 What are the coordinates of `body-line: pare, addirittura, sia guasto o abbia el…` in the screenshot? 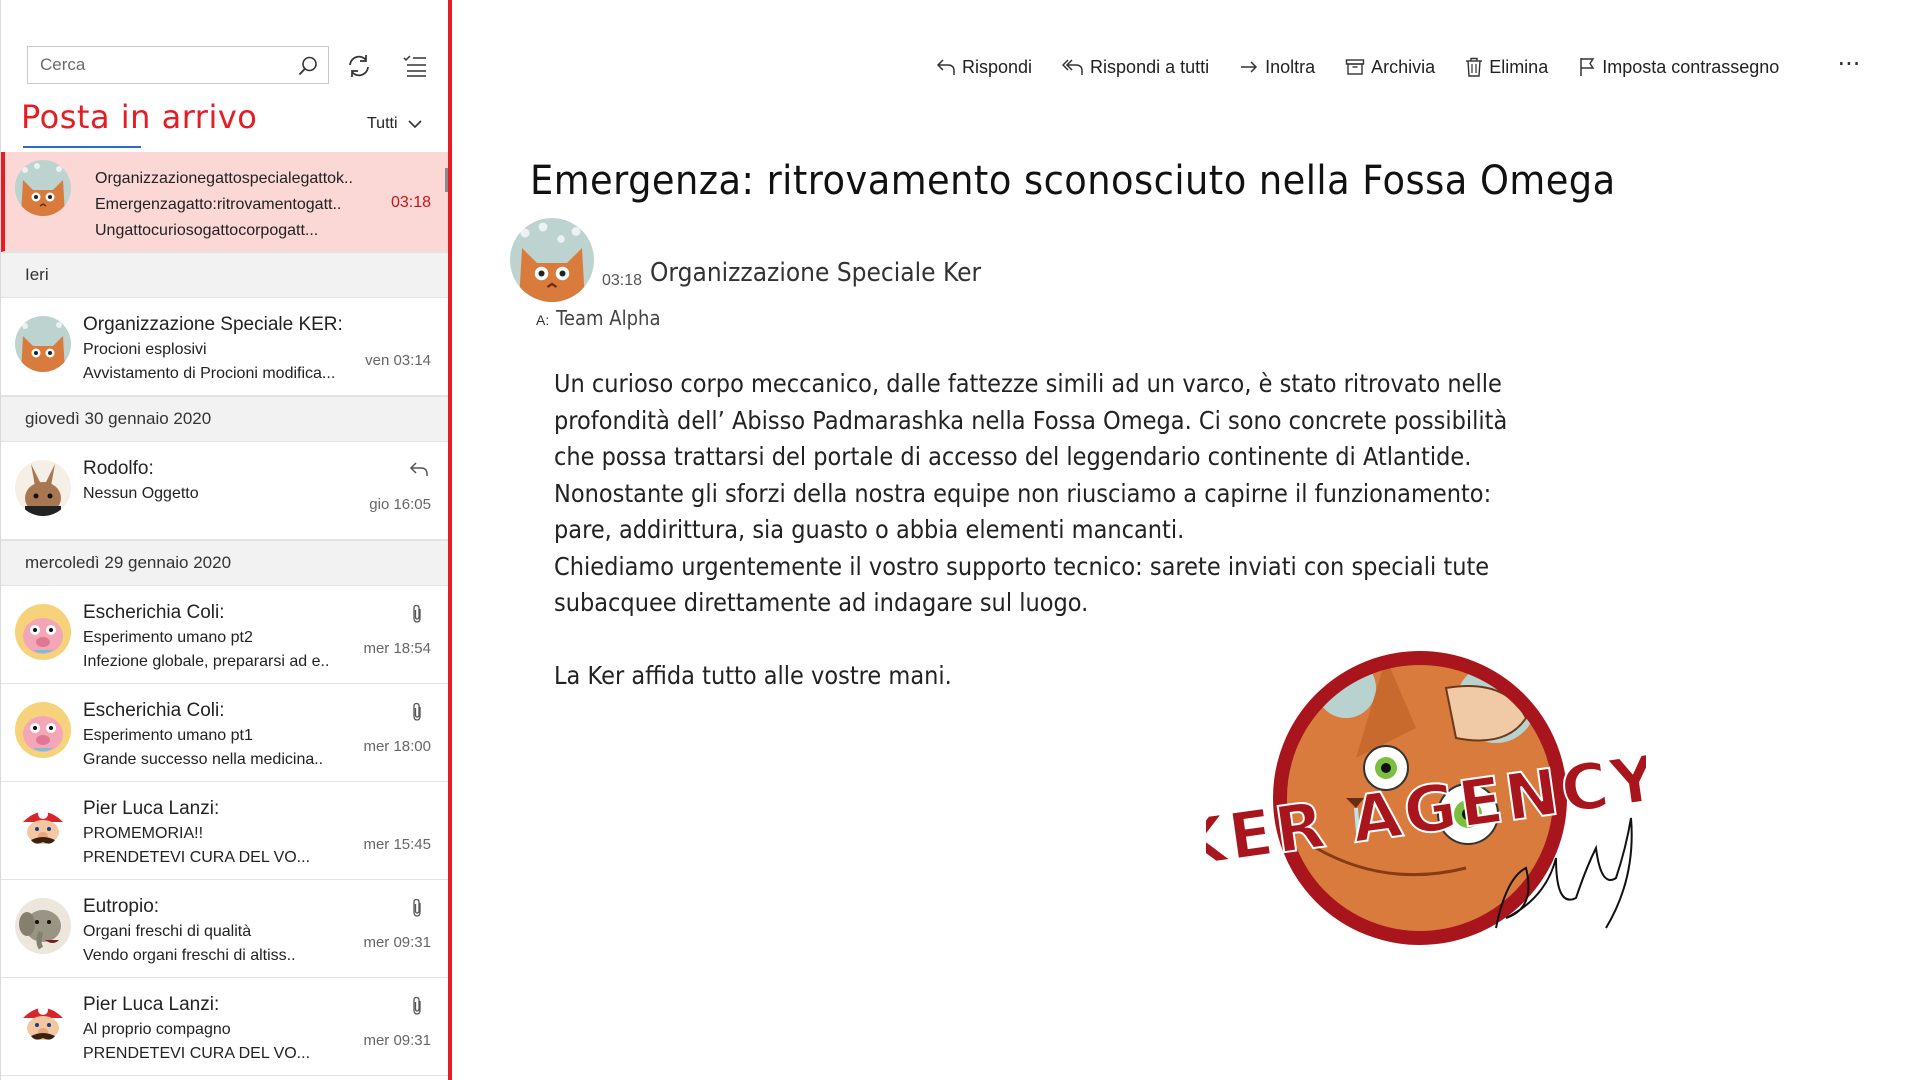 It's located at (869, 529).